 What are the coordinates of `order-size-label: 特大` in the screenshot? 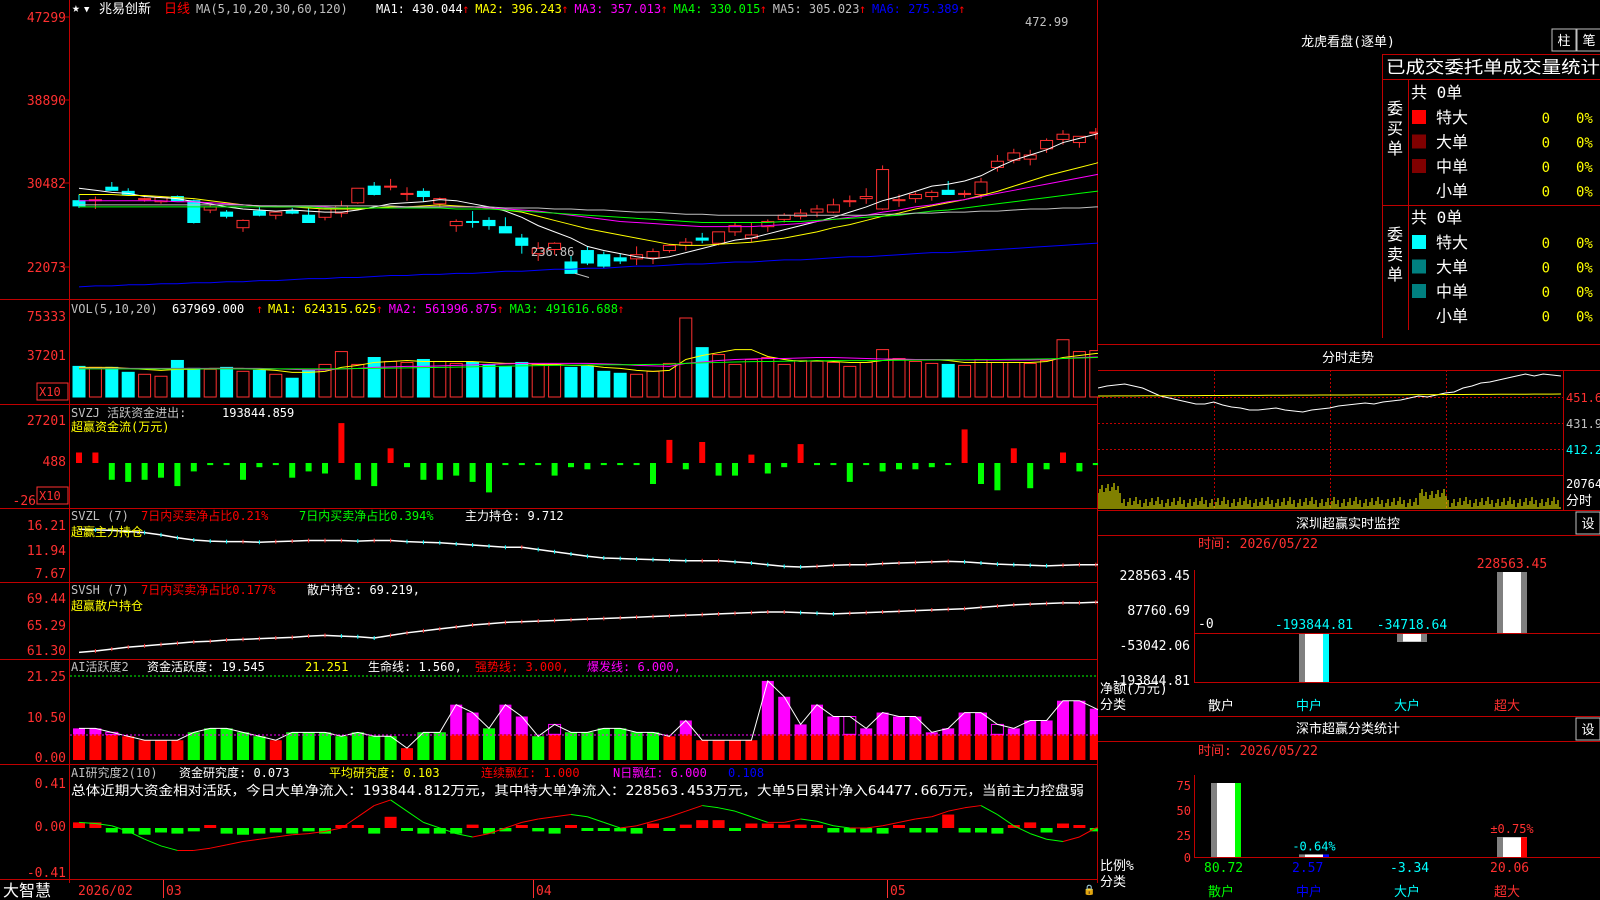 It's located at (1452, 117).